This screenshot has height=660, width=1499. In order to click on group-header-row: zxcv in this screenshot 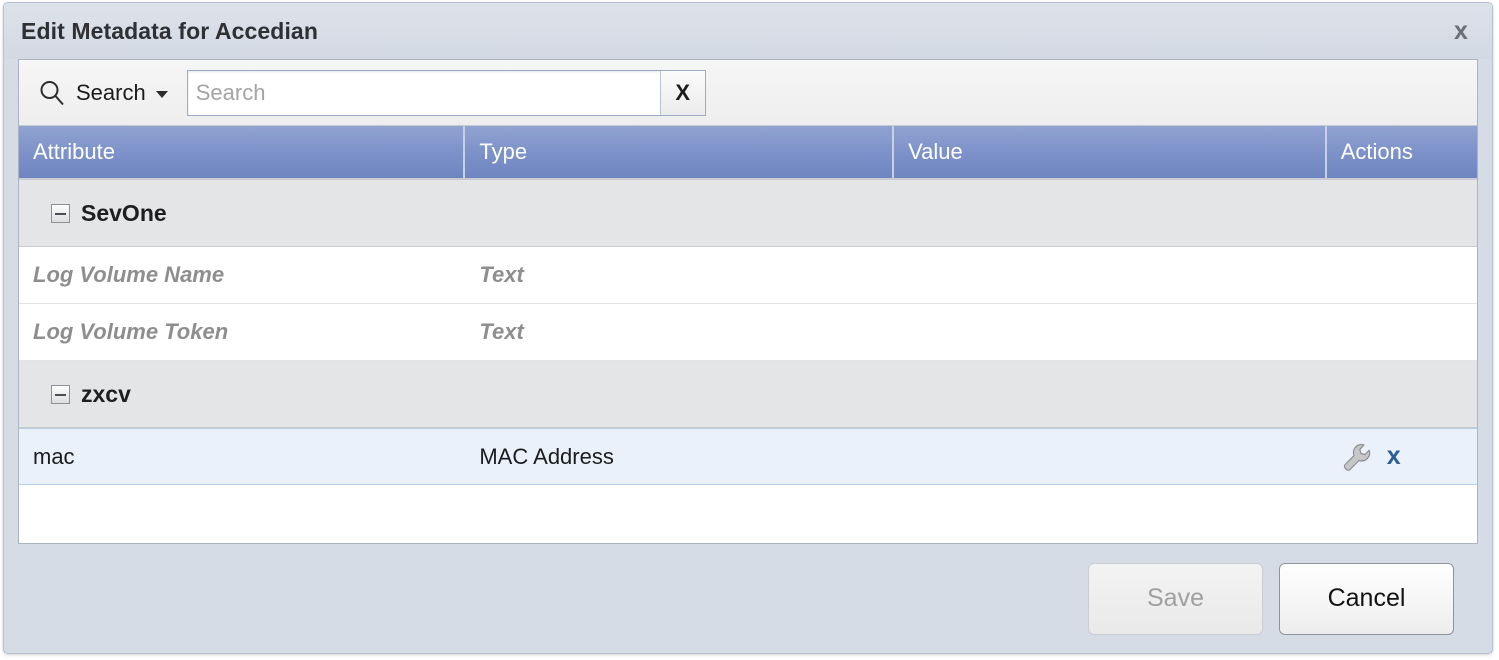, I will do `click(748, 394)`.